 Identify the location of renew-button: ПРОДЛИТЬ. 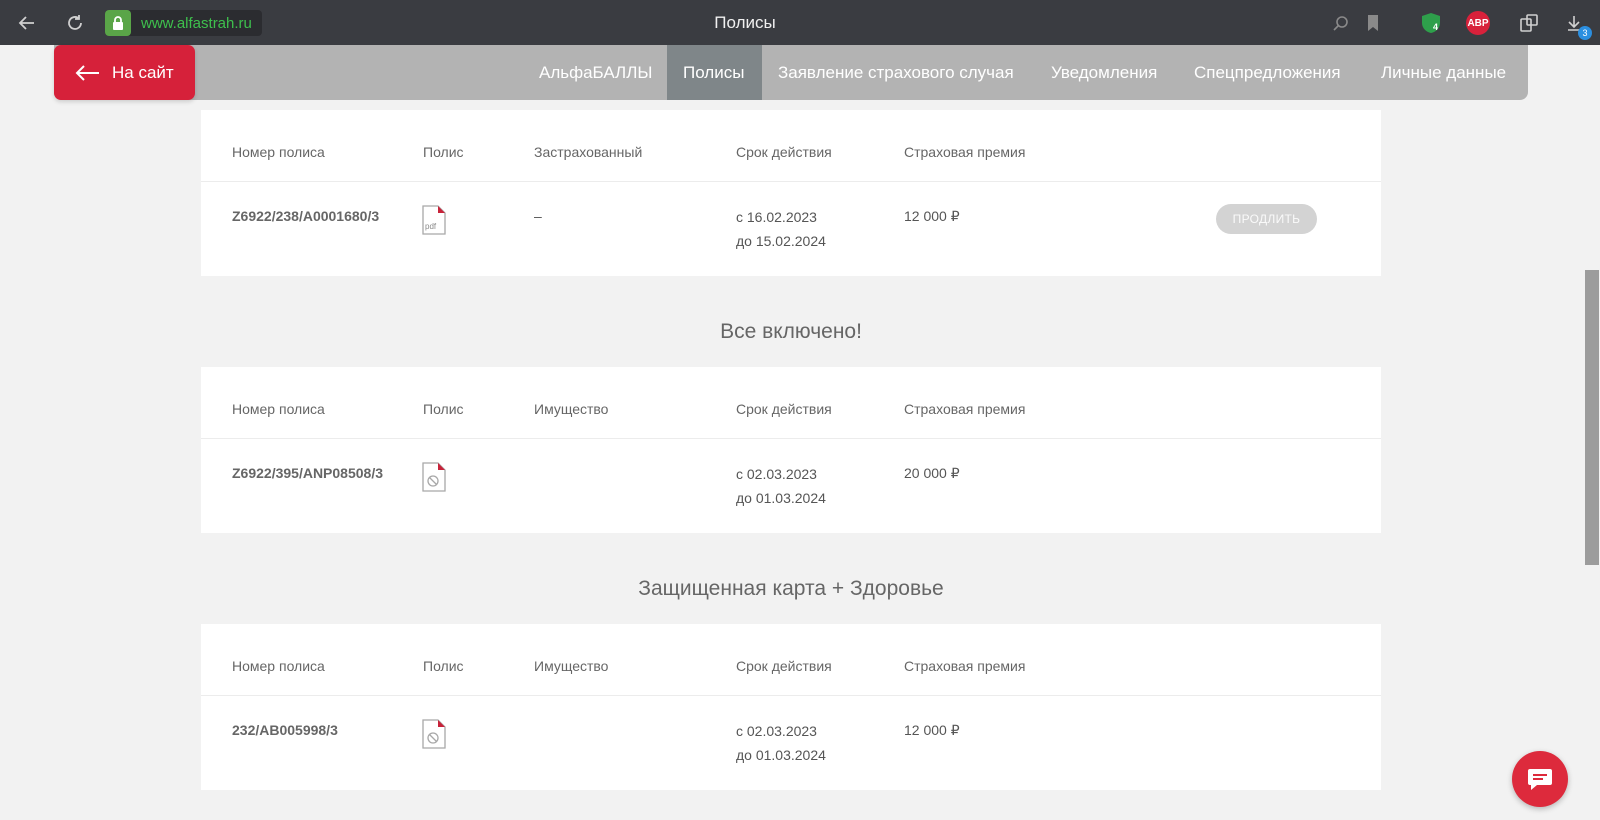
(1266, 219).